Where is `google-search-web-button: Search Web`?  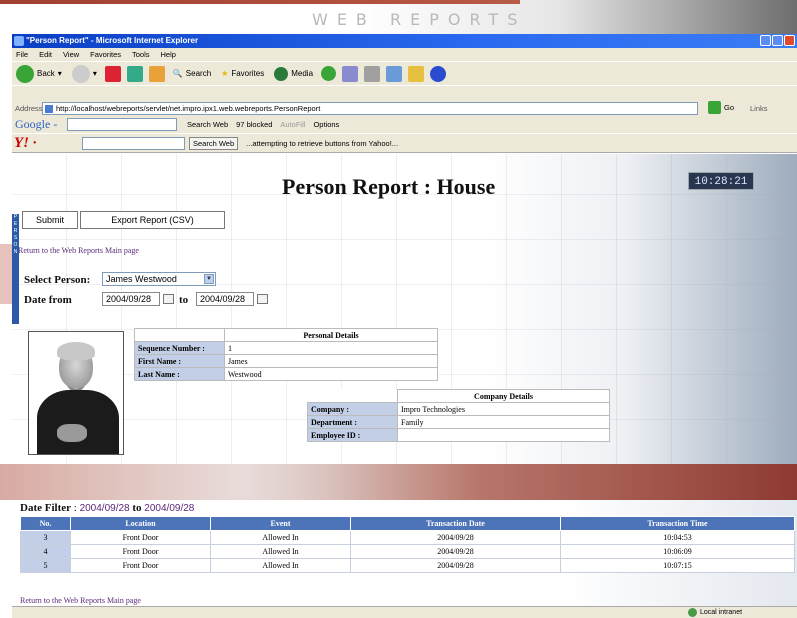
google-search-web-button: Search Web is located at coordinates (207, 124).